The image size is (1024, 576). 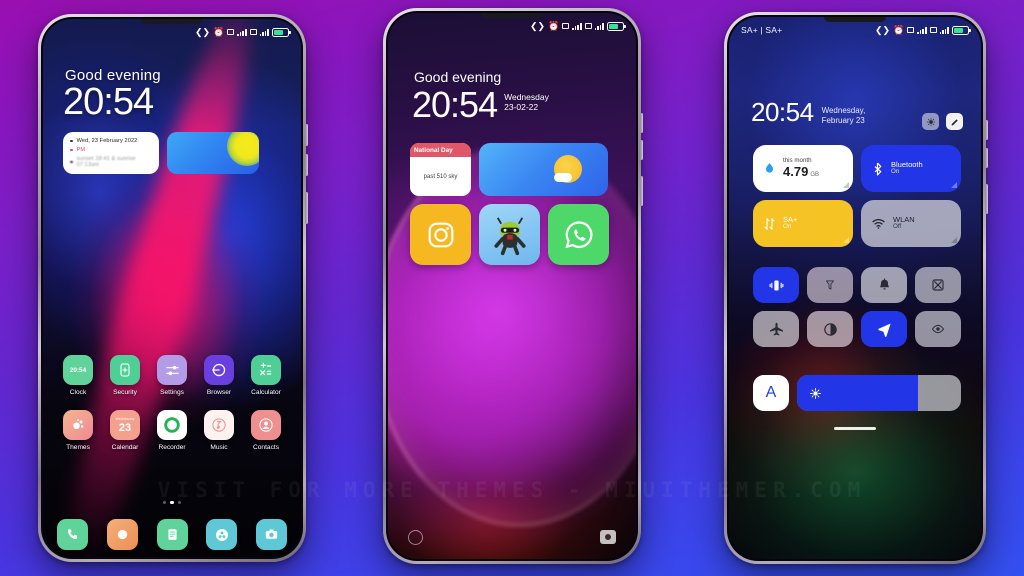 I want to click on gallery-icon, so click(x=222, y=534).